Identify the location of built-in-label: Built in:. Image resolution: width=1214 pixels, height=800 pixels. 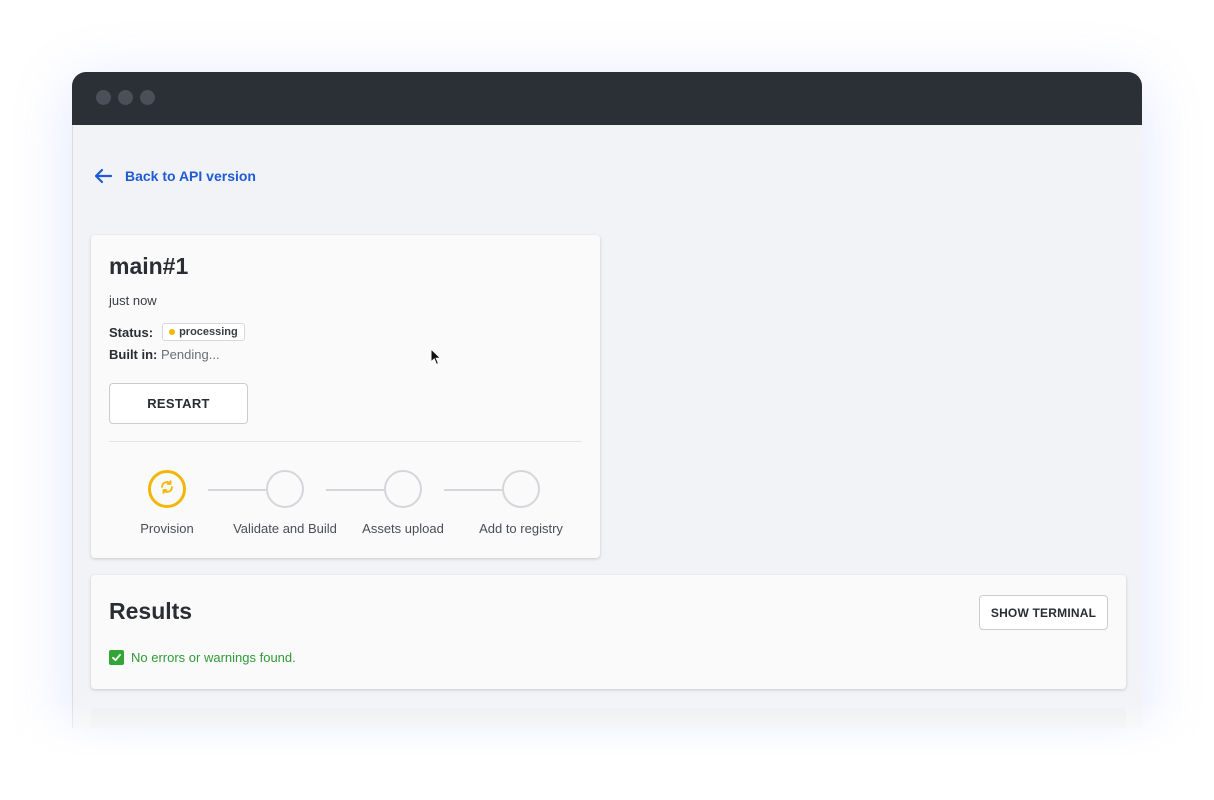
(133, 354).